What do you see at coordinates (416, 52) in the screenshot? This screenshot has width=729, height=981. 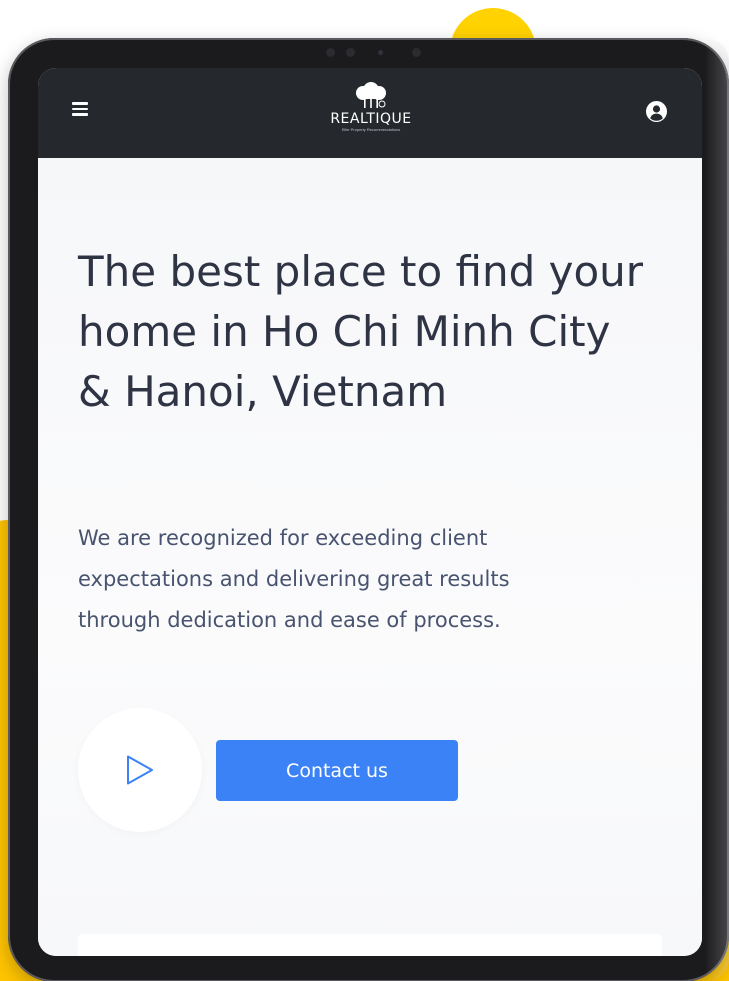 I see `camera-sensor-secondary` at bounding box center [416, 52].